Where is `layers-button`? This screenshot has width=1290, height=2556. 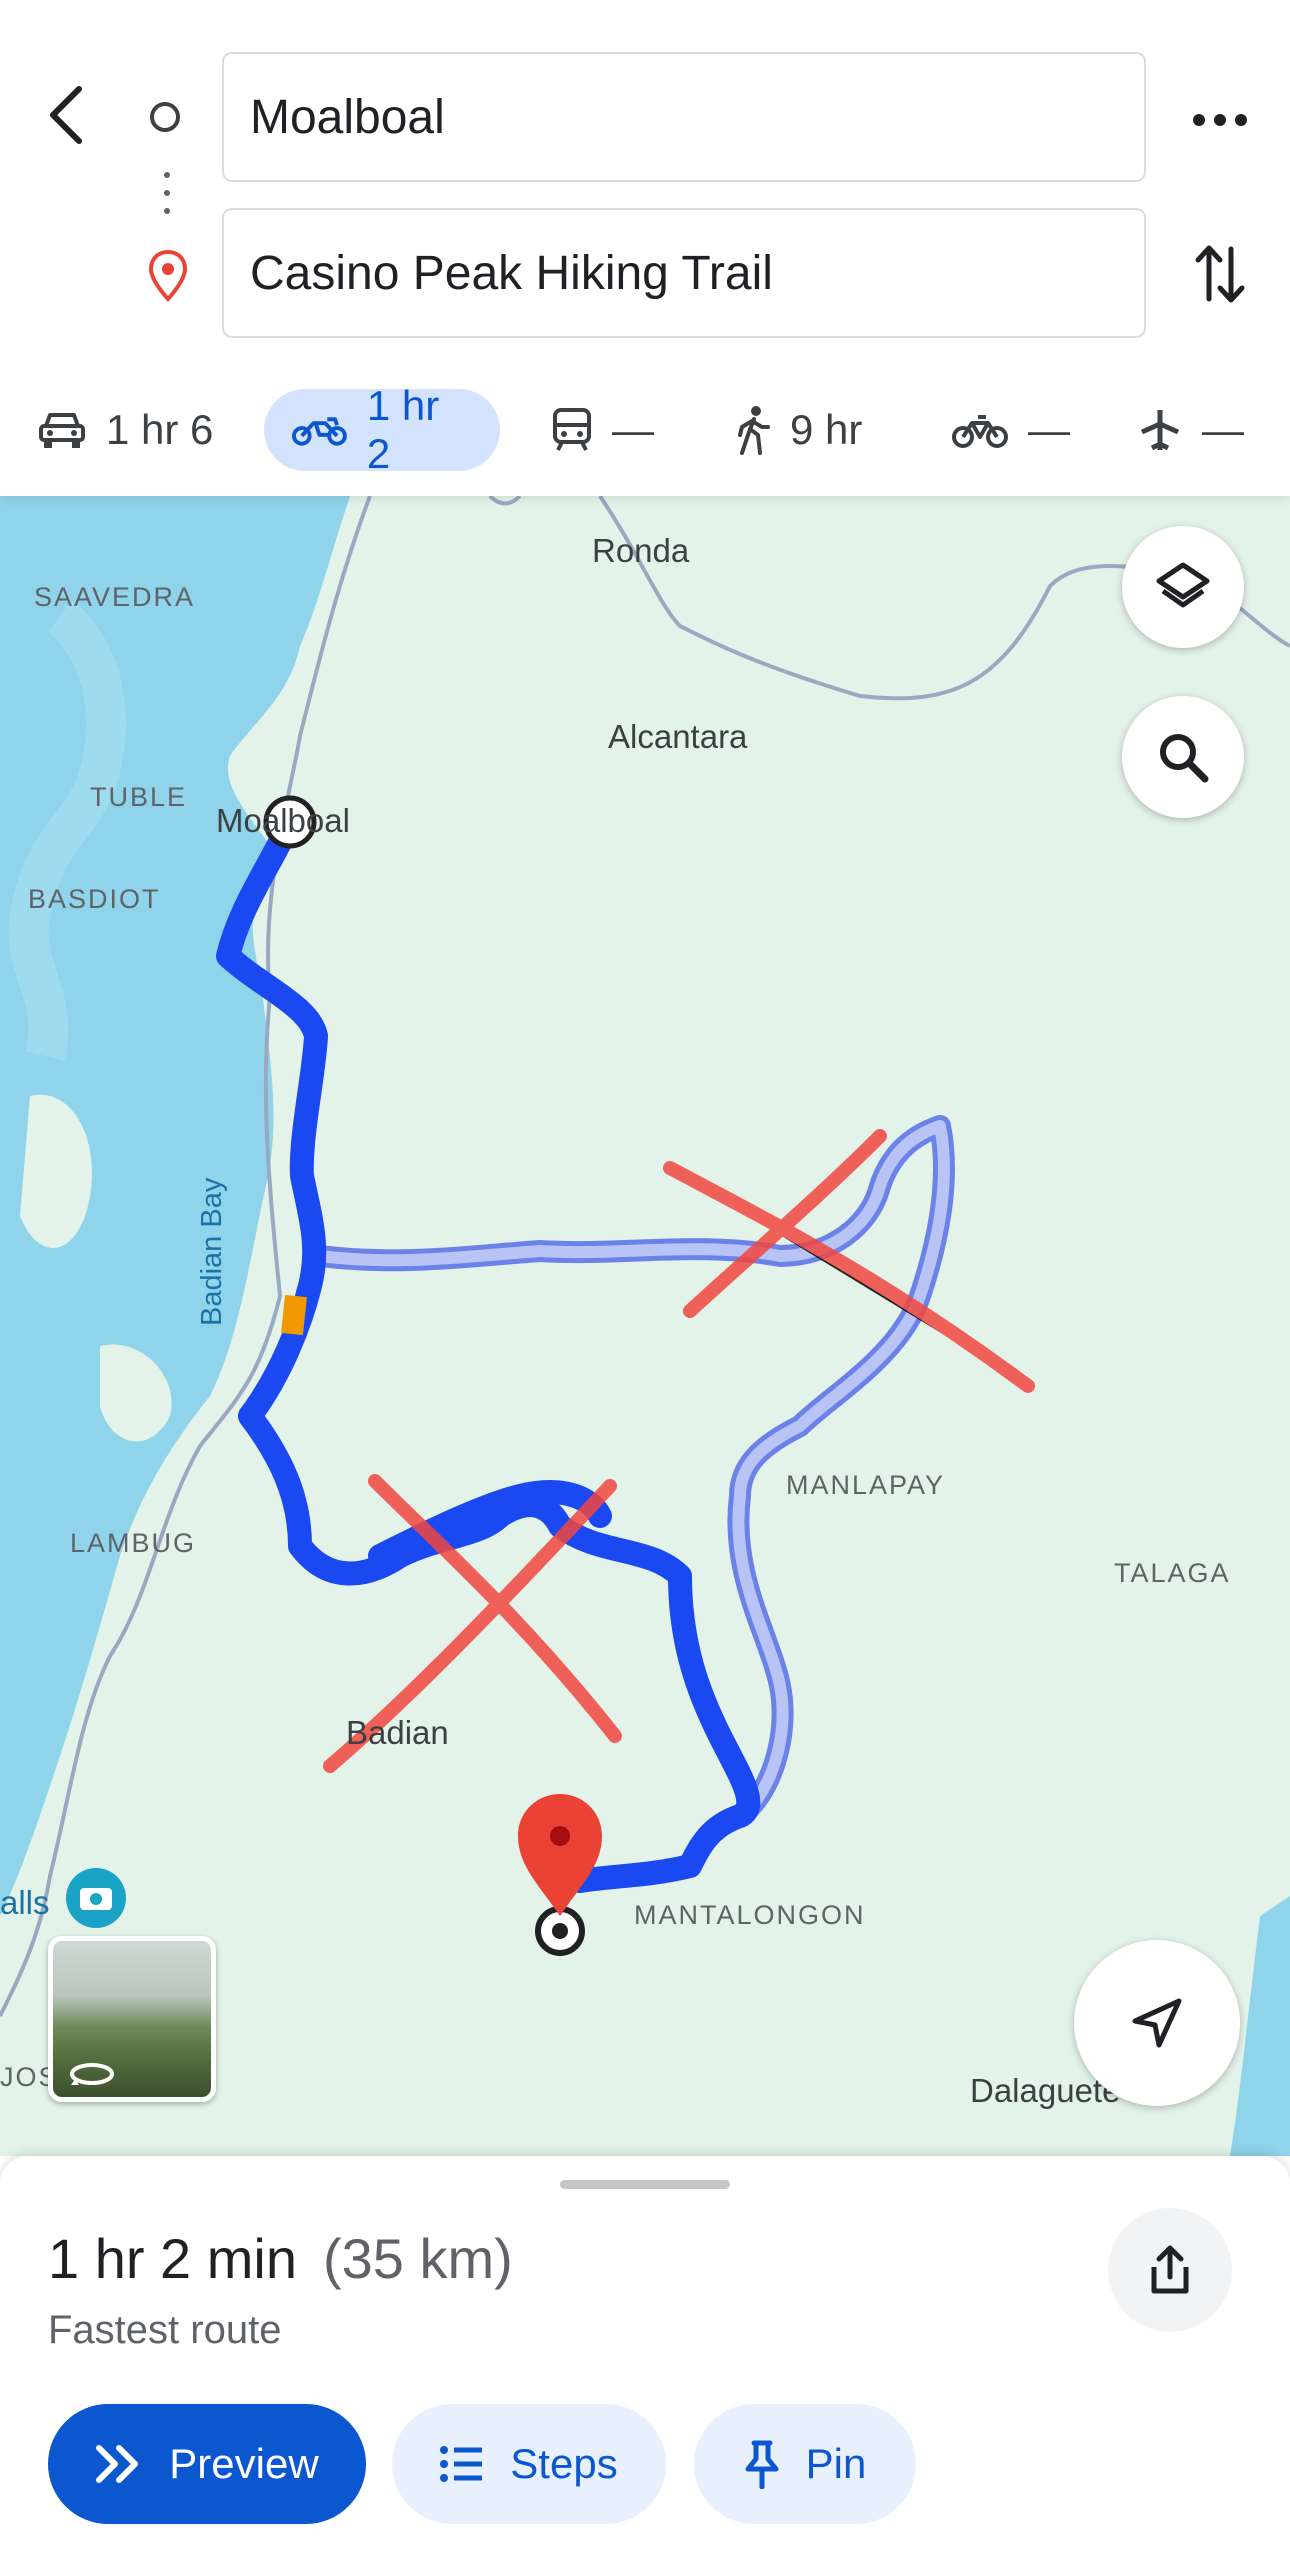
layers-button is located at coordinates (1183, 587).